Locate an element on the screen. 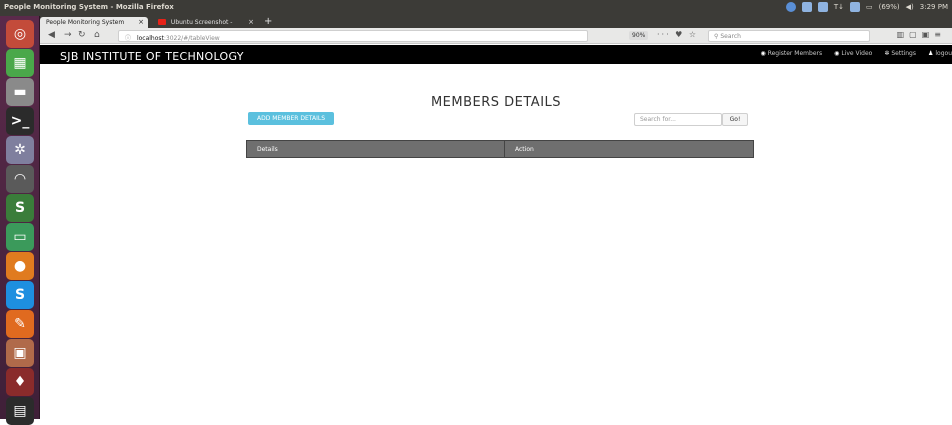 The image size is (952, 425). settings-icon: ✲ is located at coordinates (20, 150).